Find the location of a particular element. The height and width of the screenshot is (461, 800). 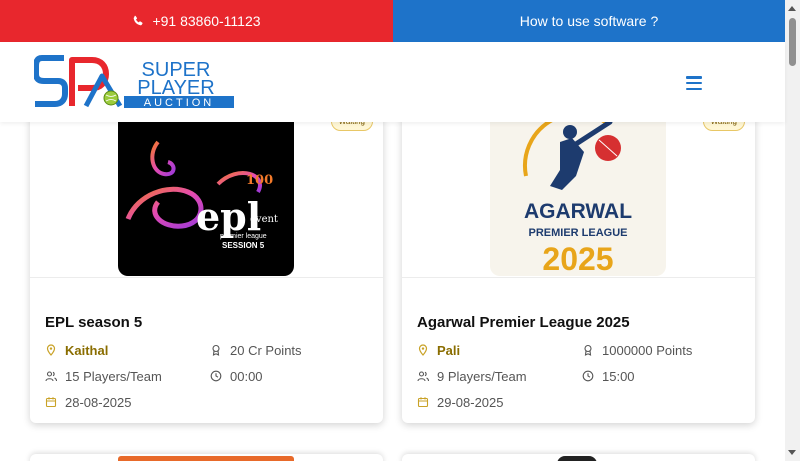

poster-line1: AGARWAL is located at coordinates (578, 211).